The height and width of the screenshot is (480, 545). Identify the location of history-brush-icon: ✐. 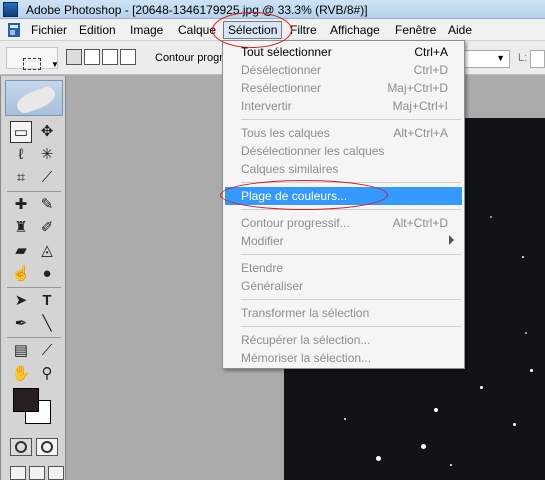
(47, 228).